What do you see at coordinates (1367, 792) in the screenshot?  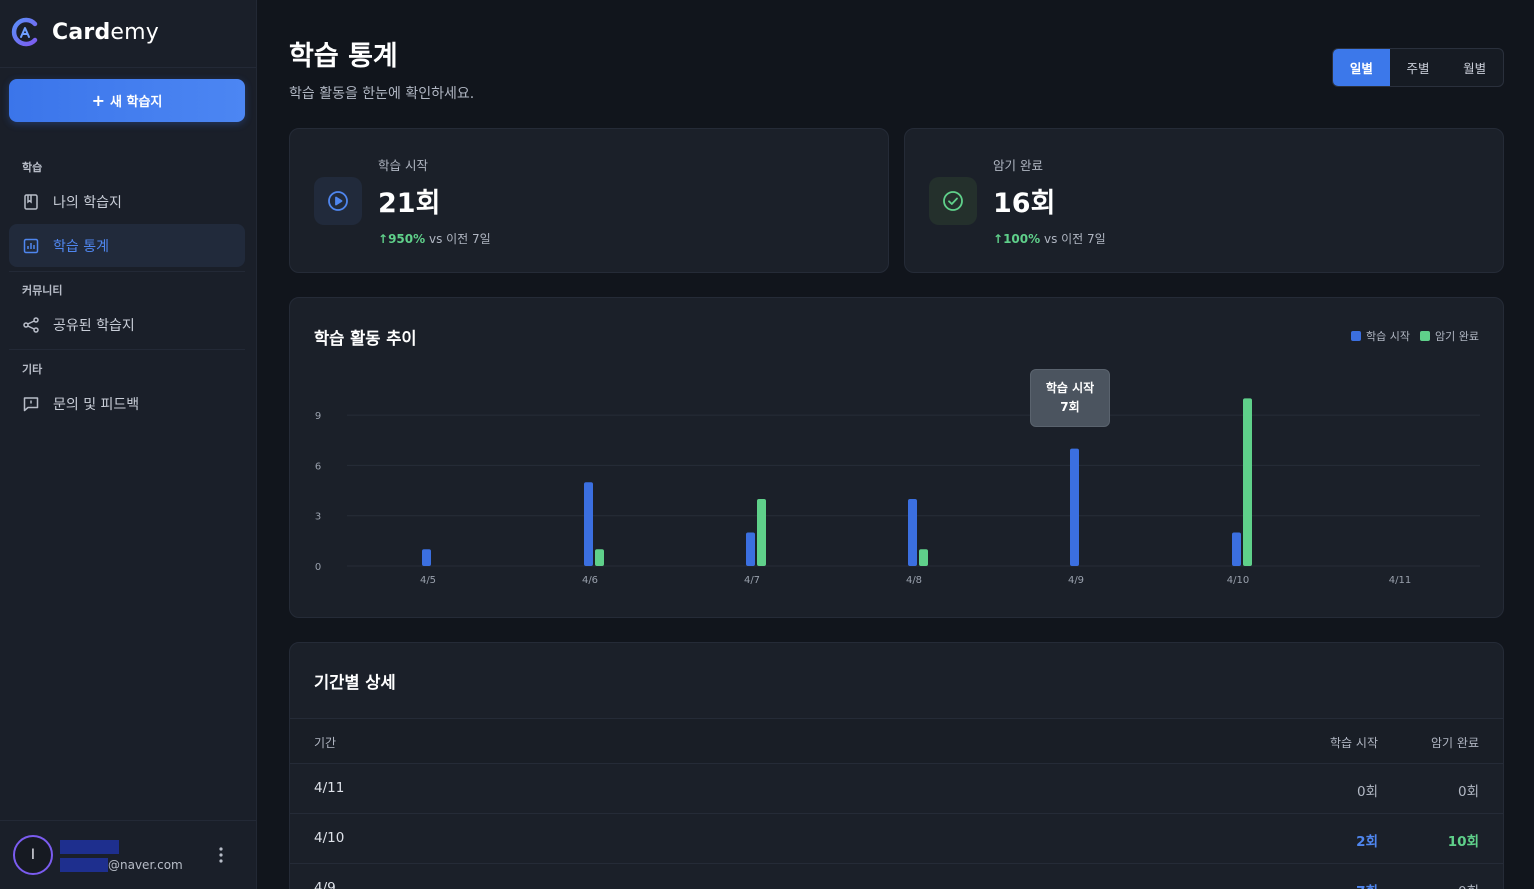 I see `cell-start: 0회` at bounding box center [1367, 792].